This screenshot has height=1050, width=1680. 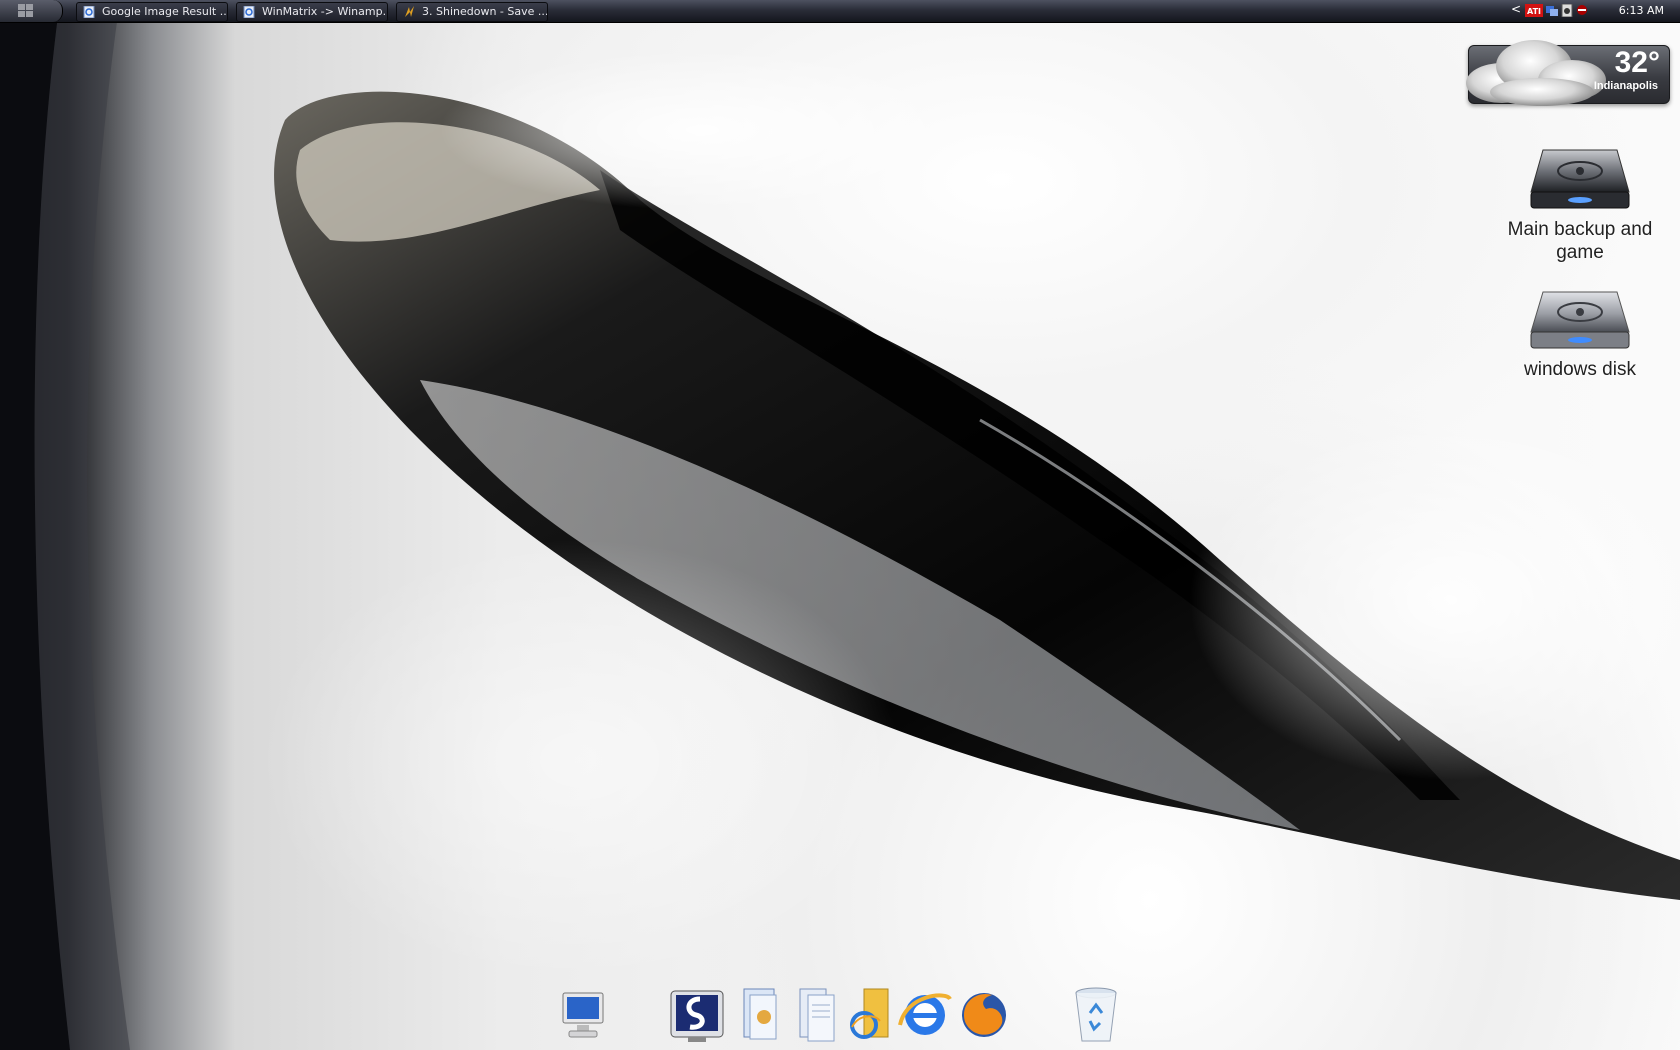 I want to click on my-computer-icon, so click(x=583, y=1015).